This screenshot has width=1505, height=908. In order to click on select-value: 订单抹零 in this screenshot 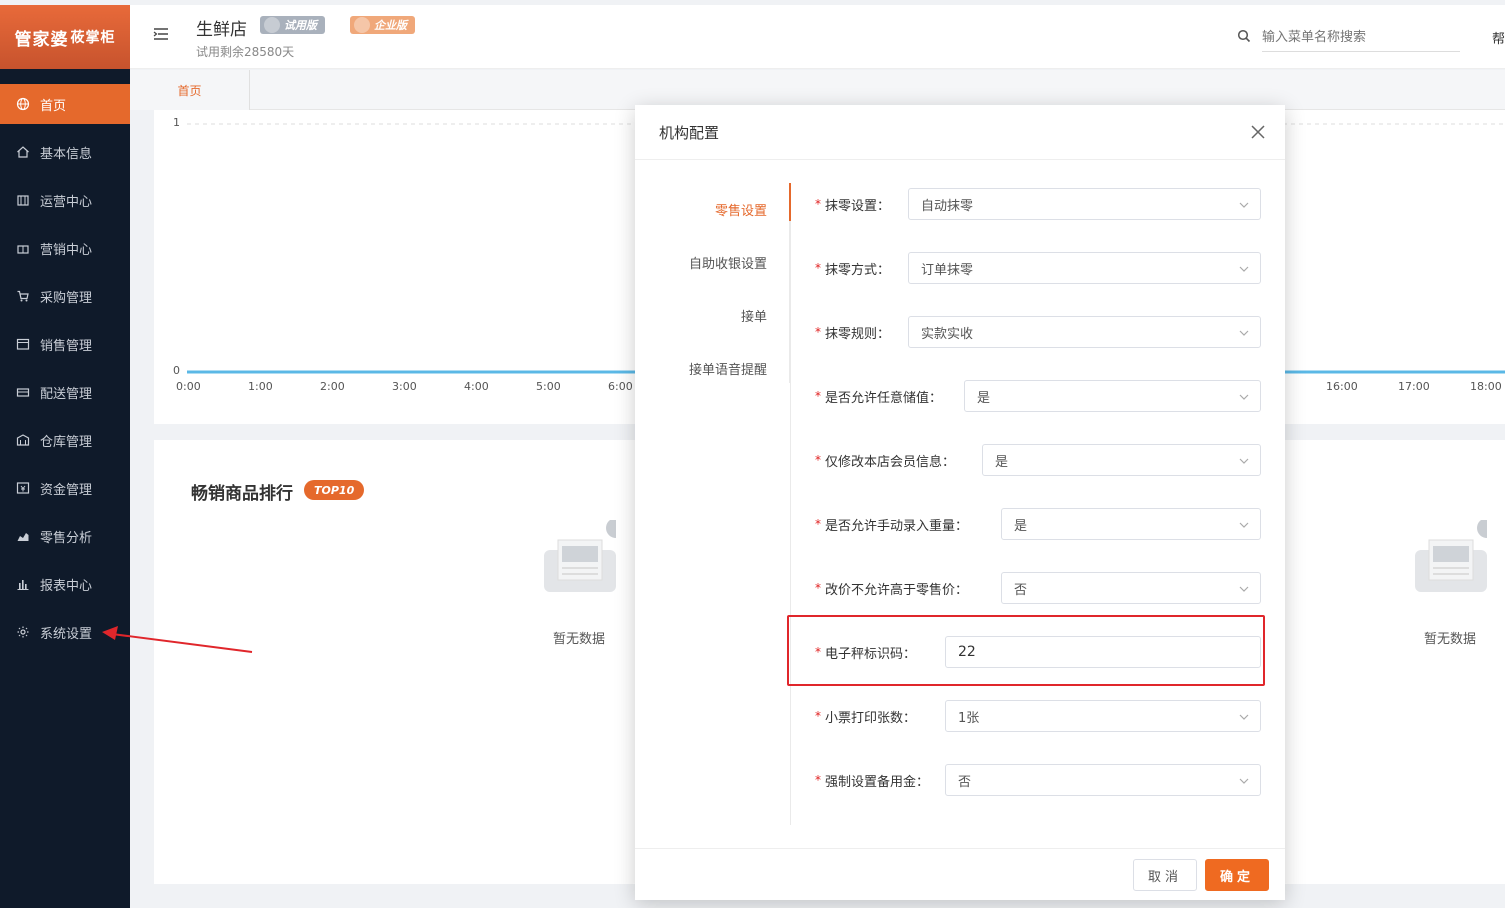, I will do `click(947, 270)`.